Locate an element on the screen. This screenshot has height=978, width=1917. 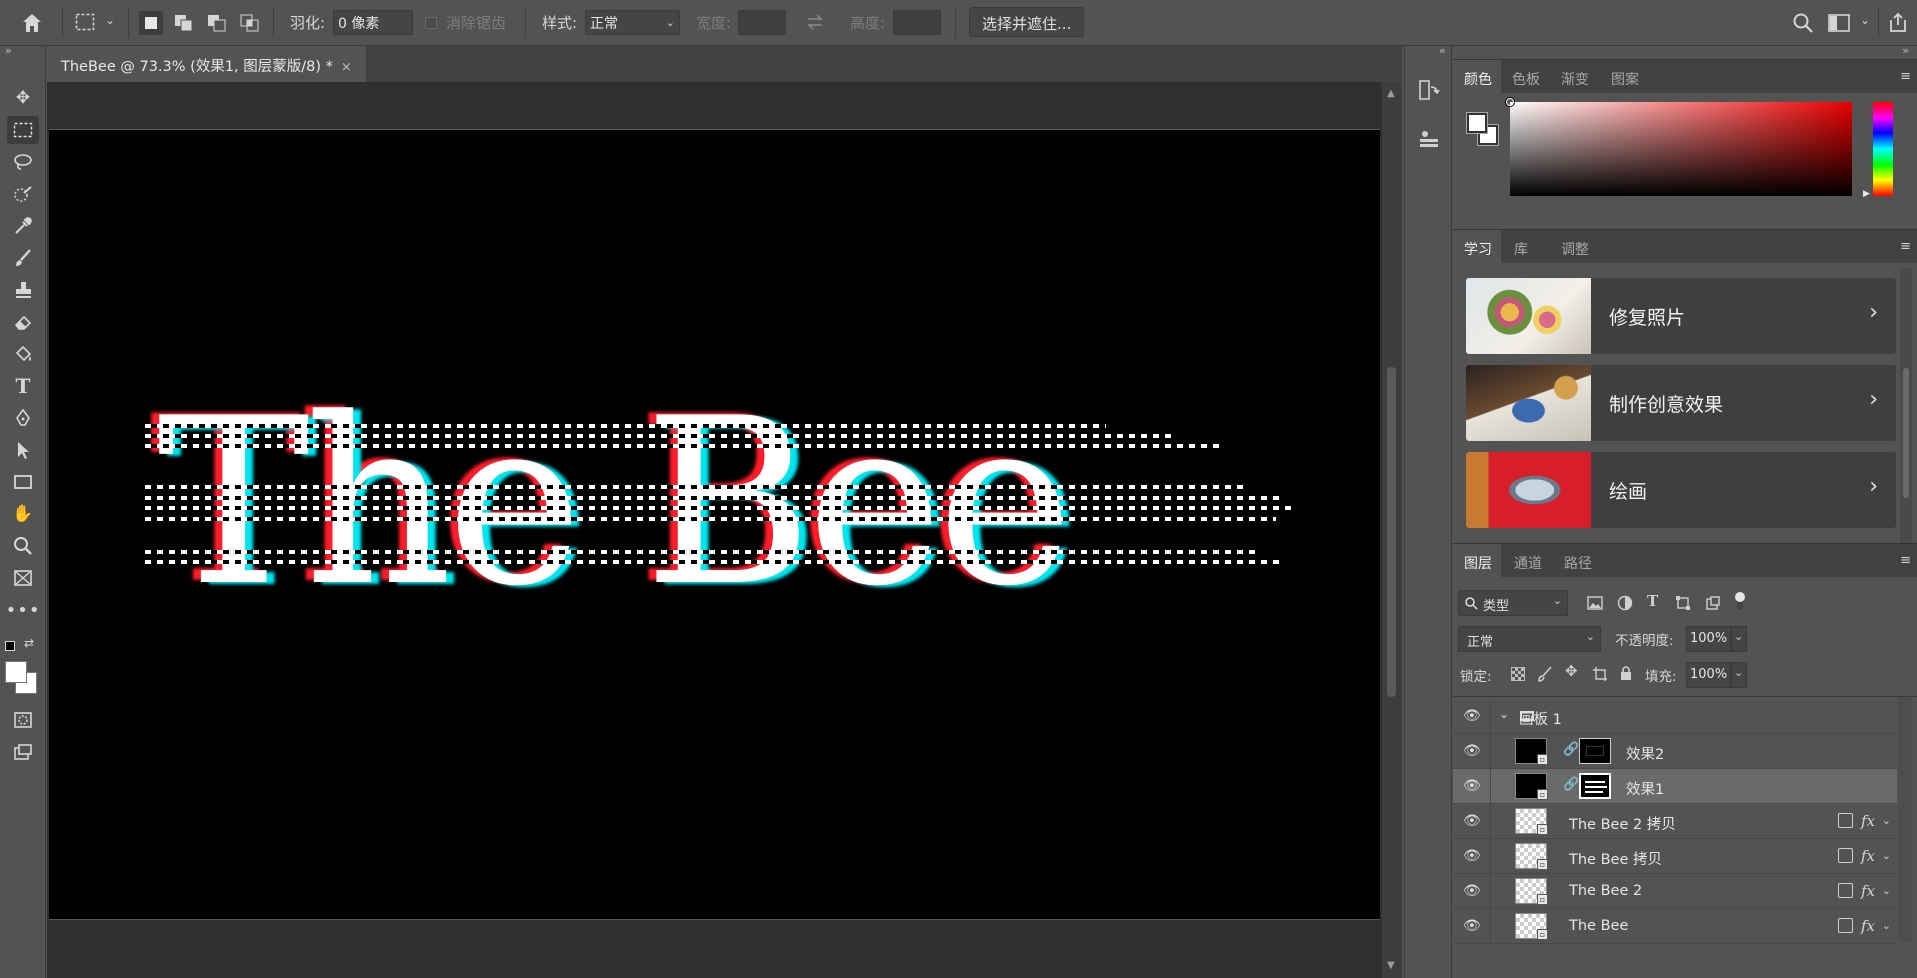
frame-tool-icon is located at coordinates (23, 578).